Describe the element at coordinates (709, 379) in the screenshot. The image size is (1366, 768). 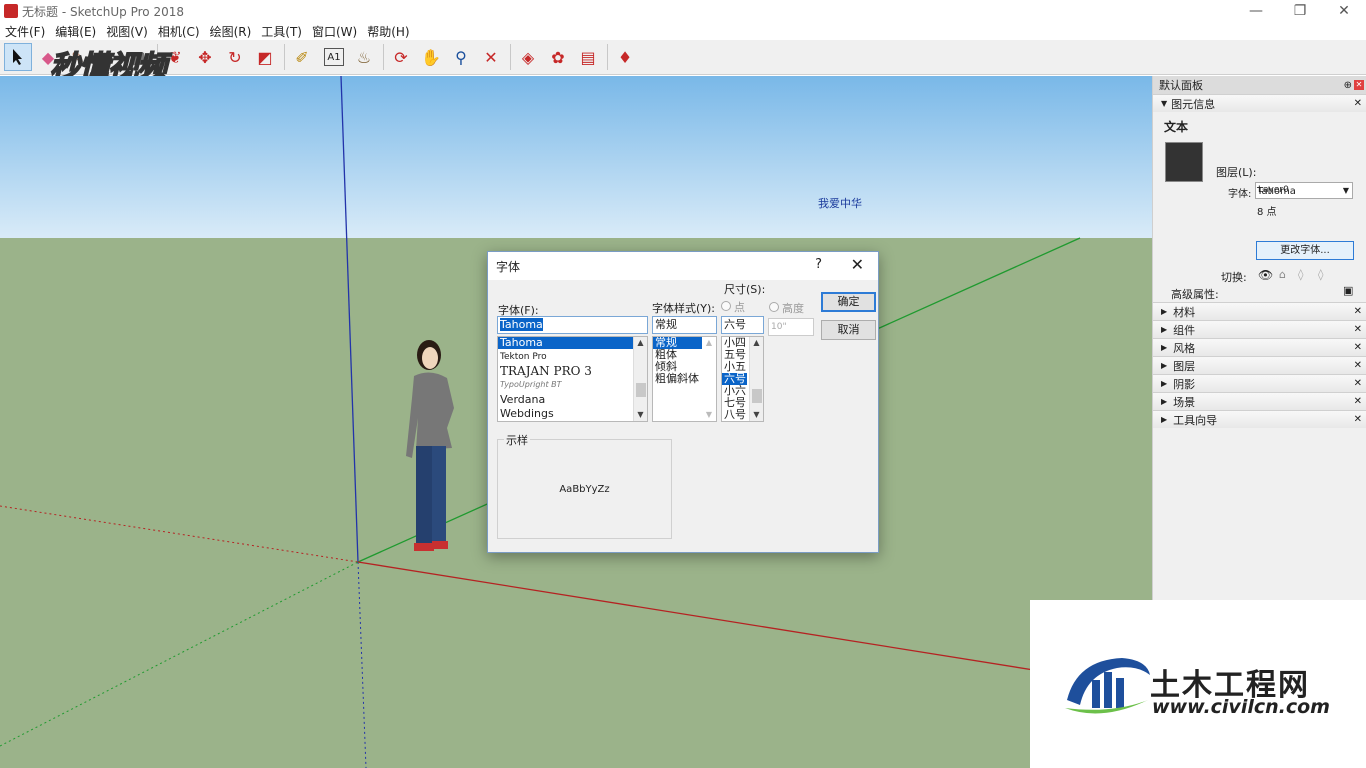
I see `style-list-scrollbar: ▲ ▼` at that location.